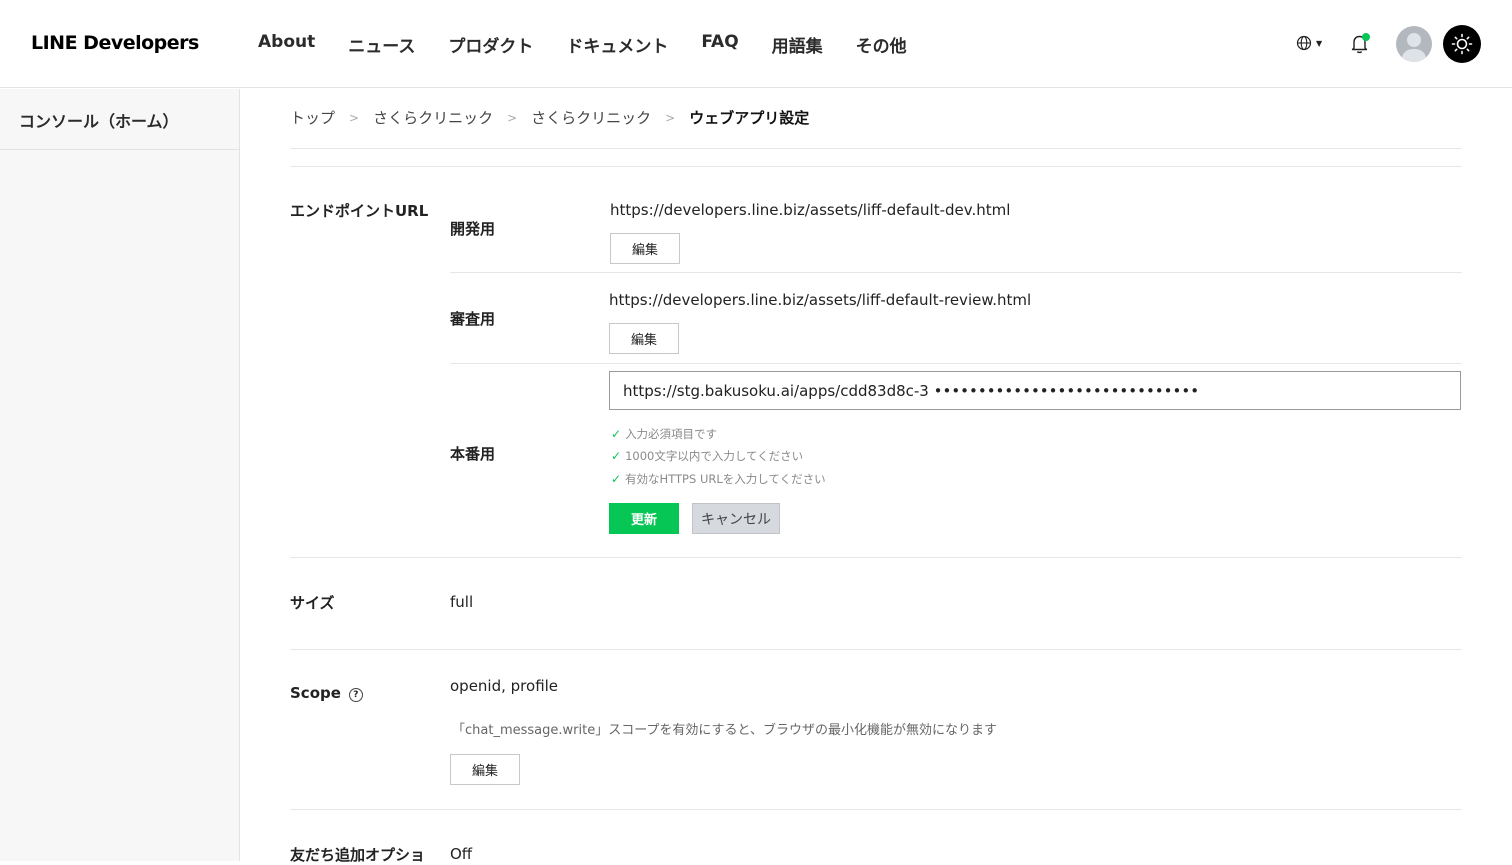 The height and width of the screenshot is (865, 1512). What do you see at coordinates (644, 518) in the screenshot?
I see `update-button: 更新` at bounding box center [644, 518].